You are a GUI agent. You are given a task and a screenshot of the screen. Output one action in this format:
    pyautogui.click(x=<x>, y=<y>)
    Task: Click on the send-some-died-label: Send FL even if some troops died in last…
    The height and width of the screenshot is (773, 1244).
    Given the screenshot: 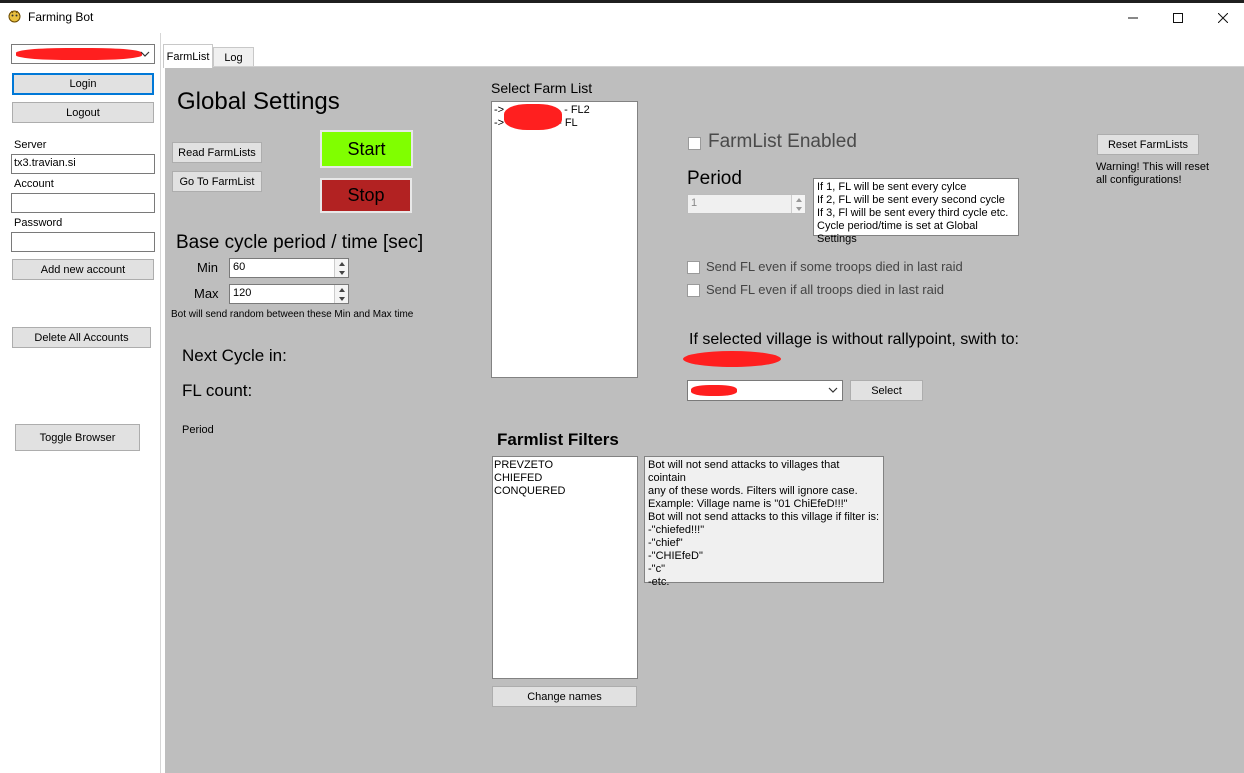 What is the action you would take?
    pyautogui.click(x=834, y=266)
    